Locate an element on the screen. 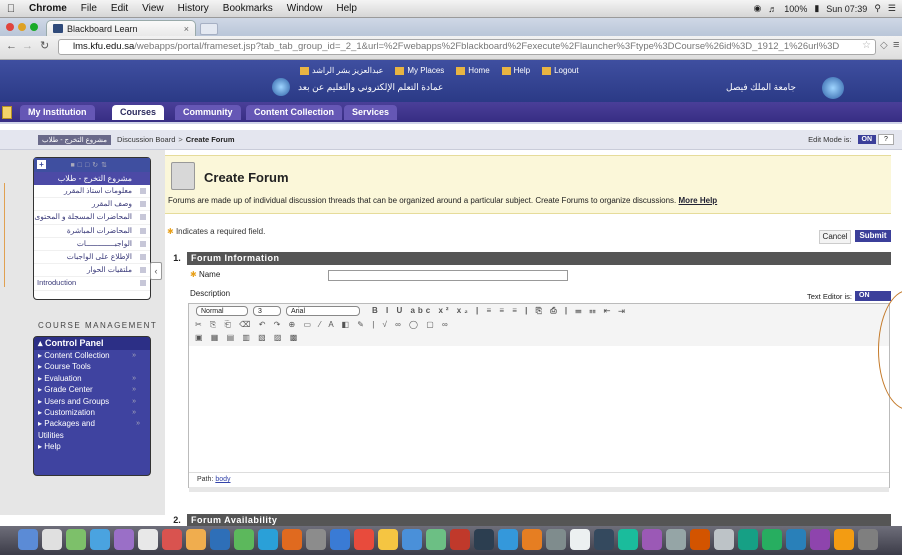 The height and width of the screenshot is (555, 902). window-minimize-button is located at coordinates (22, 27).